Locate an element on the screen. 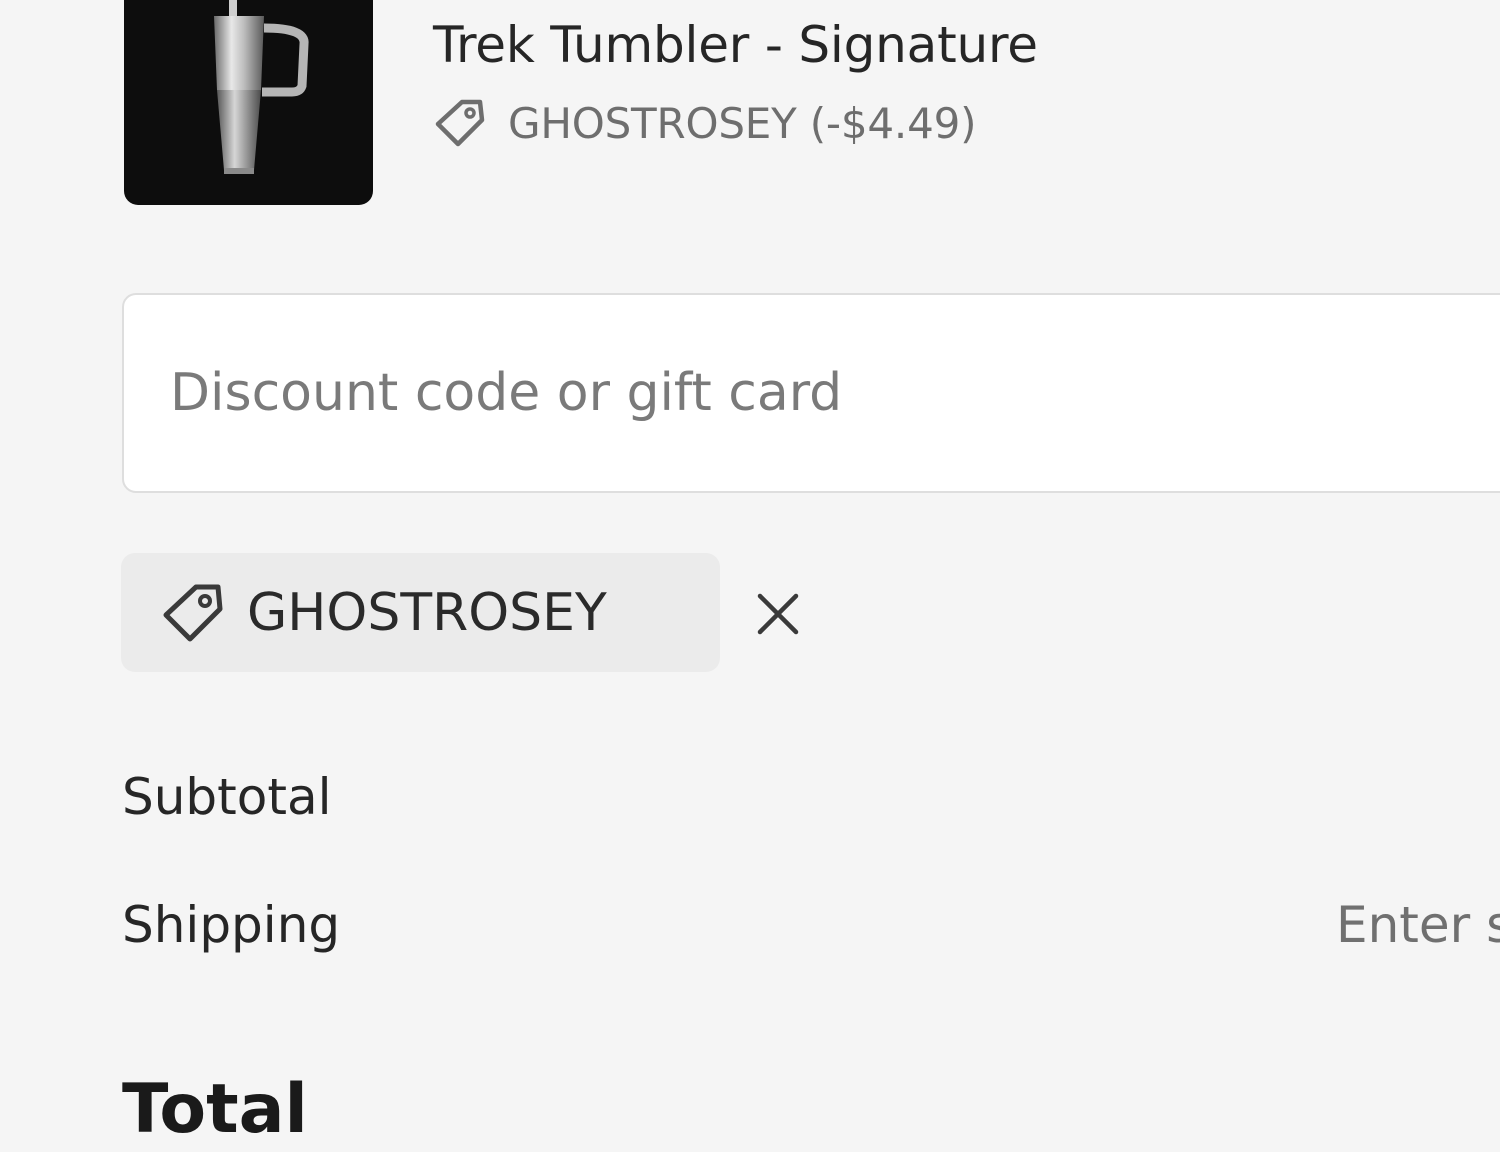 The image size is (1500, 1152). product-discount-line: GHOSTROSEY (-$4.49) is located at coordinates (705, 123).